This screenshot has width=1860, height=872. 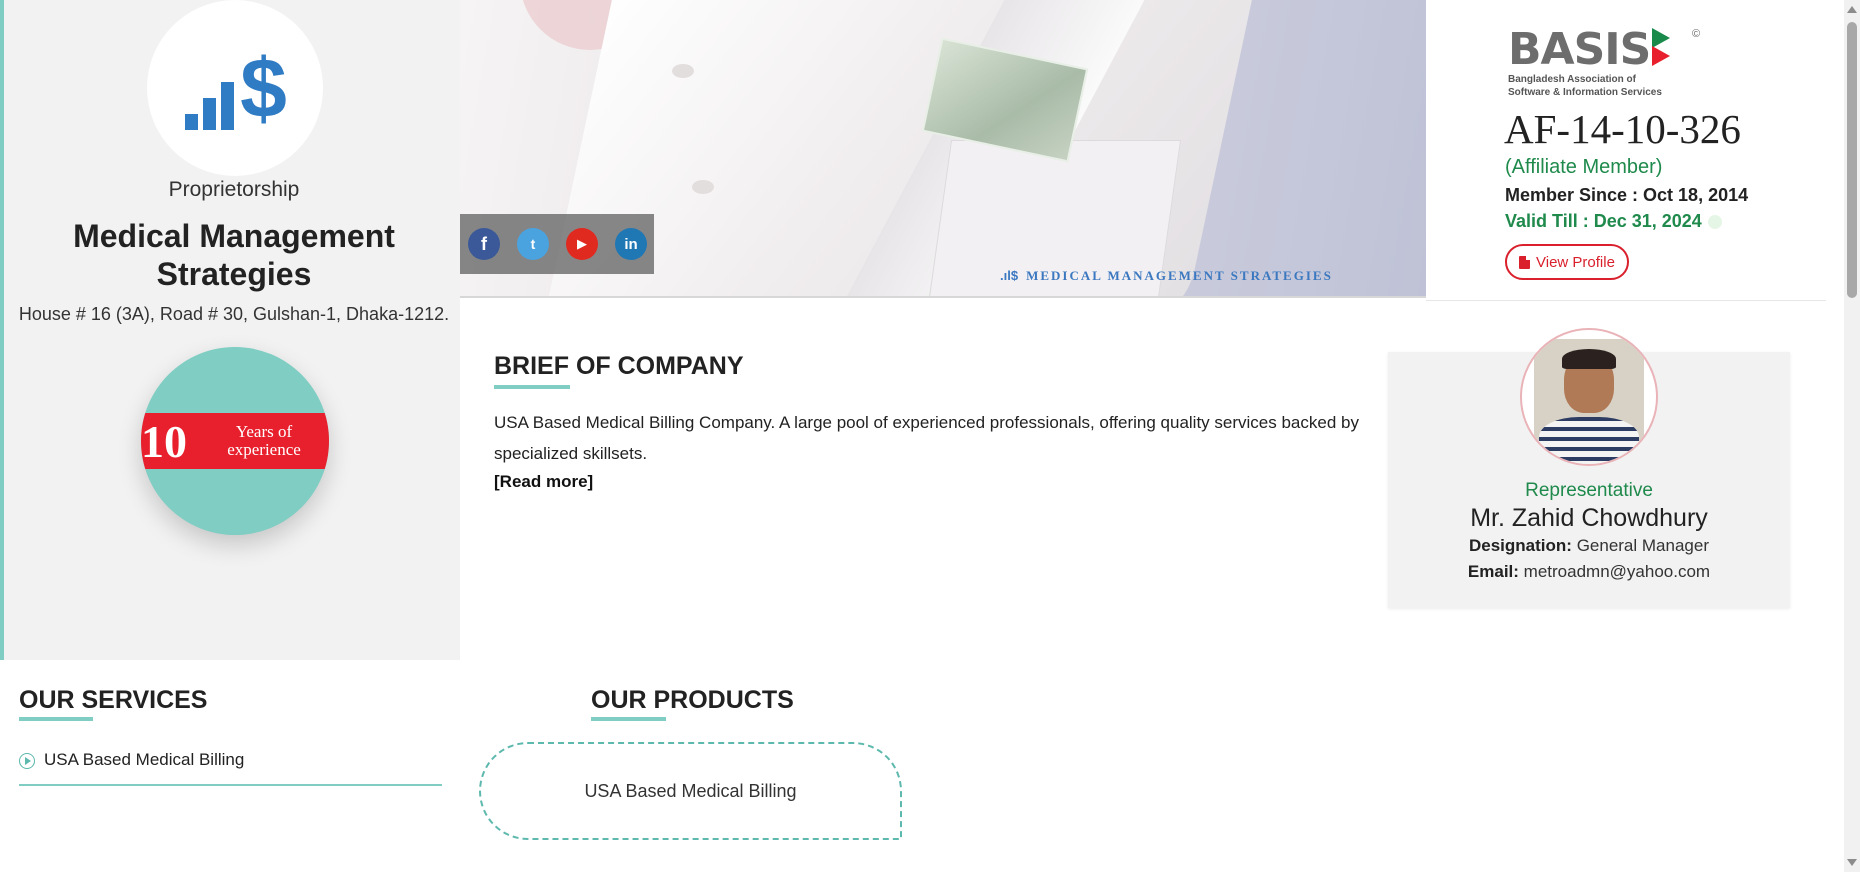 I want to click on basis-flag-icon, so click(x=1665, y=47).